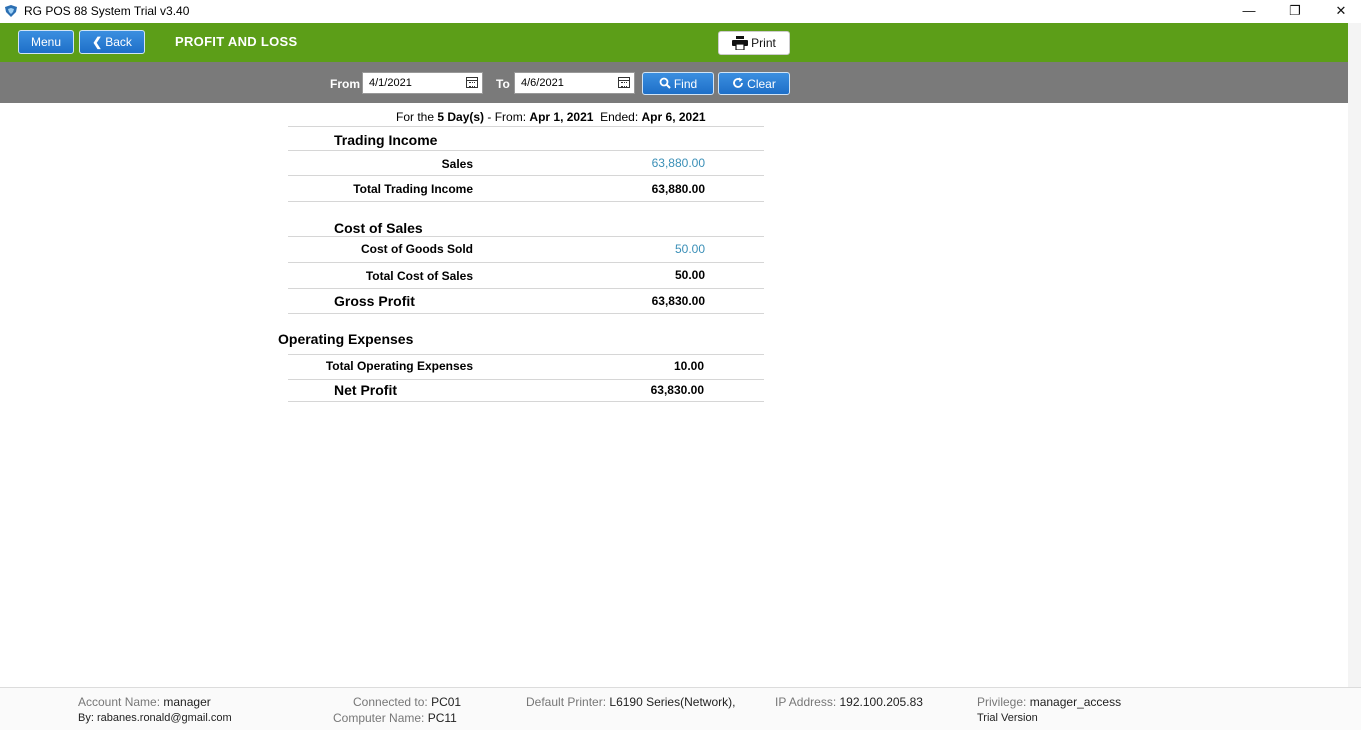 Image resolution: width=1361 pixels, height=730 pixels. I want to click on menu-button: Menu, so click(46, 42).